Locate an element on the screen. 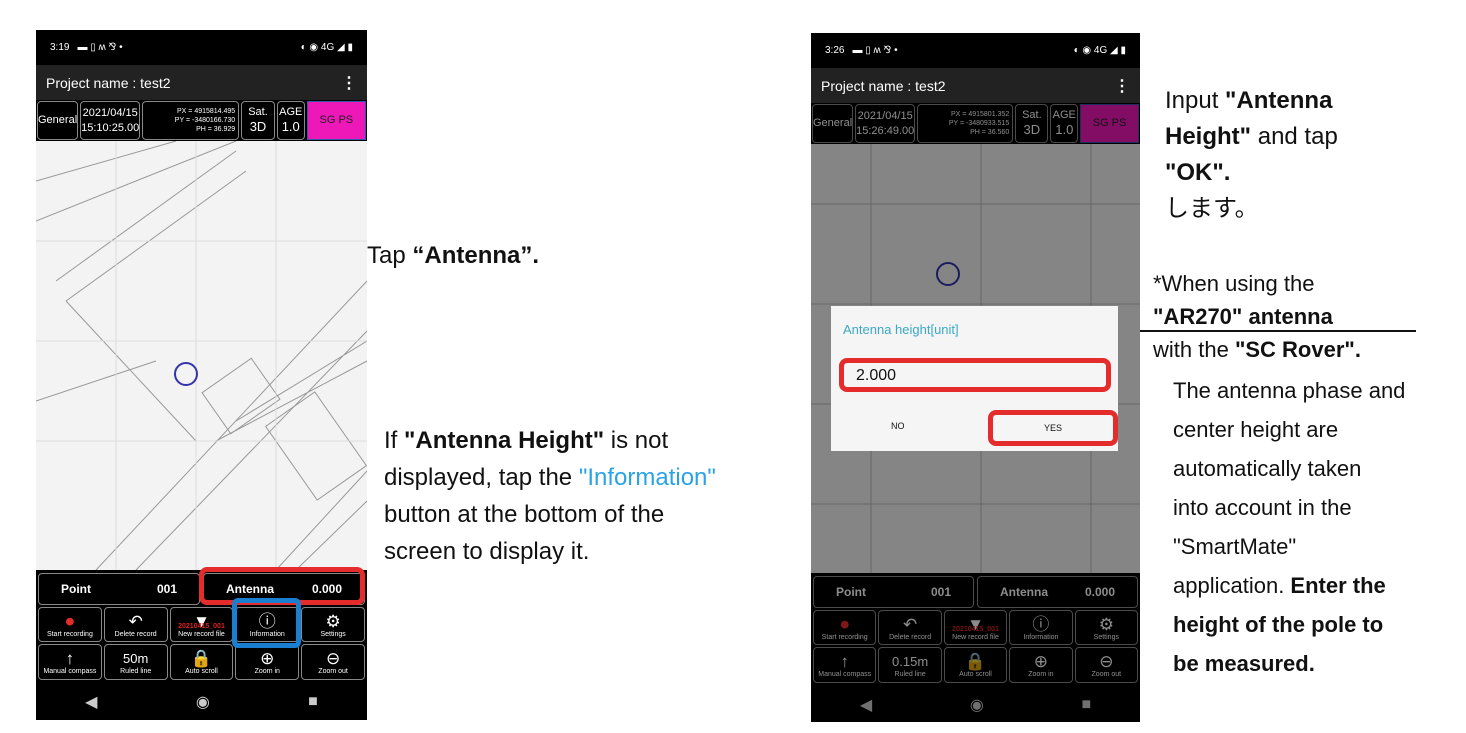  new-record-file-button: ▼ 20210415_001 New record file is located at coordinates (201, 624).